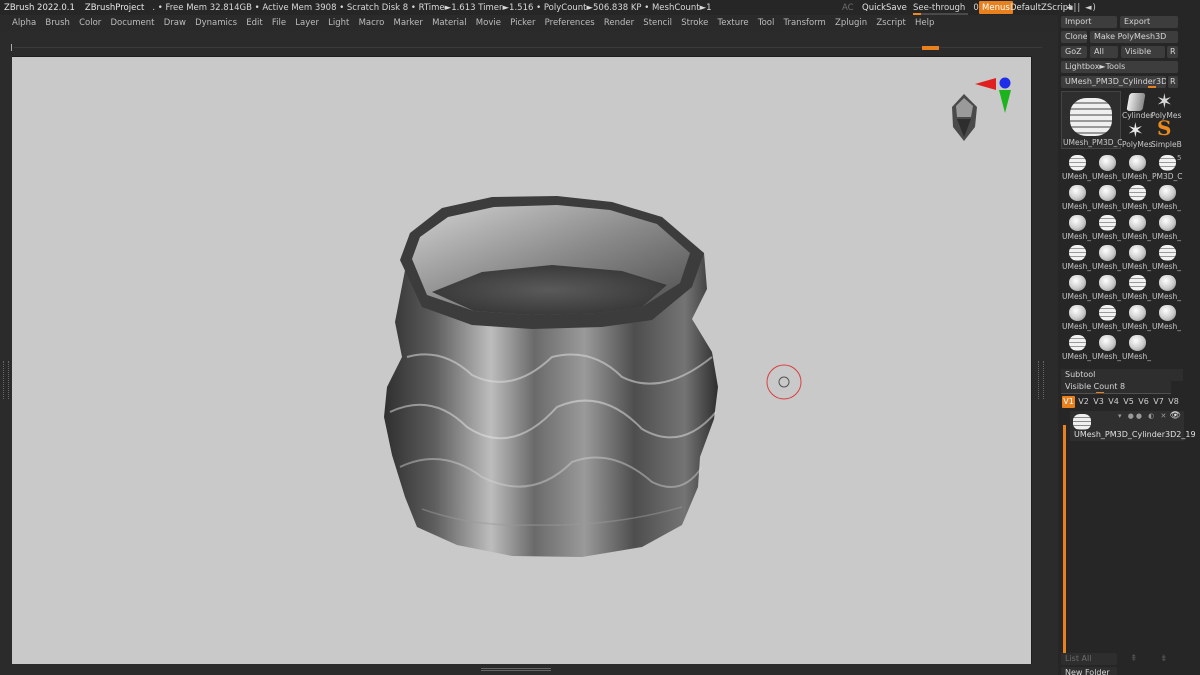  What do you see at coordinates (1098, 402) in the screenshot?
I see `tab-v3: V3` at bounding box center [1098, 402].